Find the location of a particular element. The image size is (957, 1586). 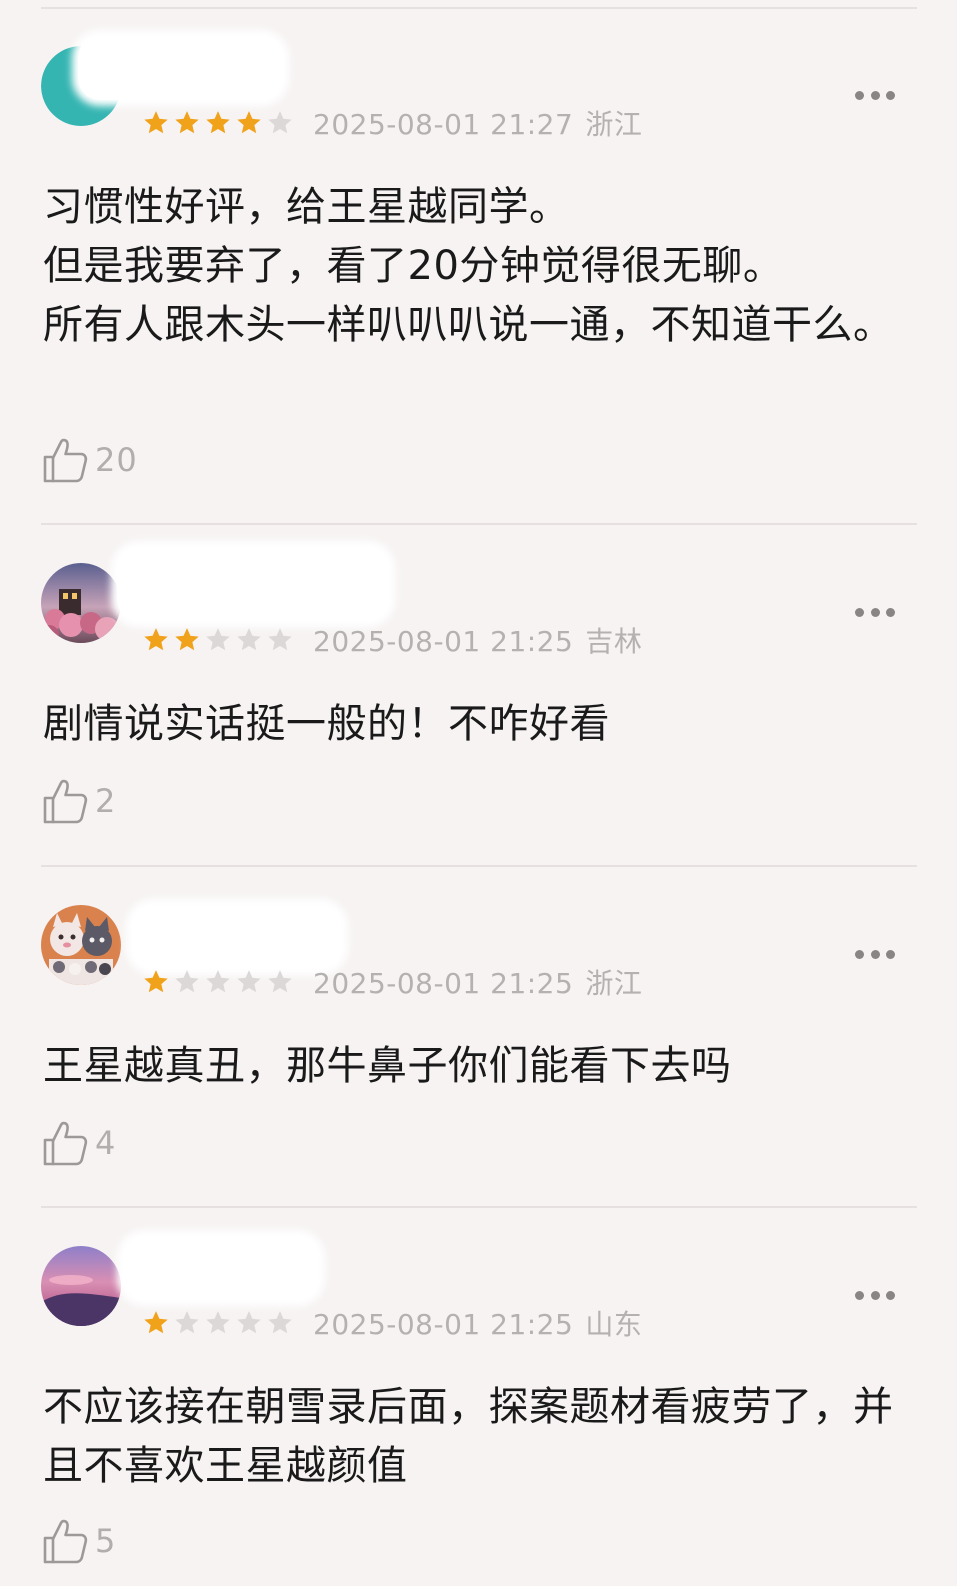

comment-region: 山东 is located at coordinates (614, 1324).